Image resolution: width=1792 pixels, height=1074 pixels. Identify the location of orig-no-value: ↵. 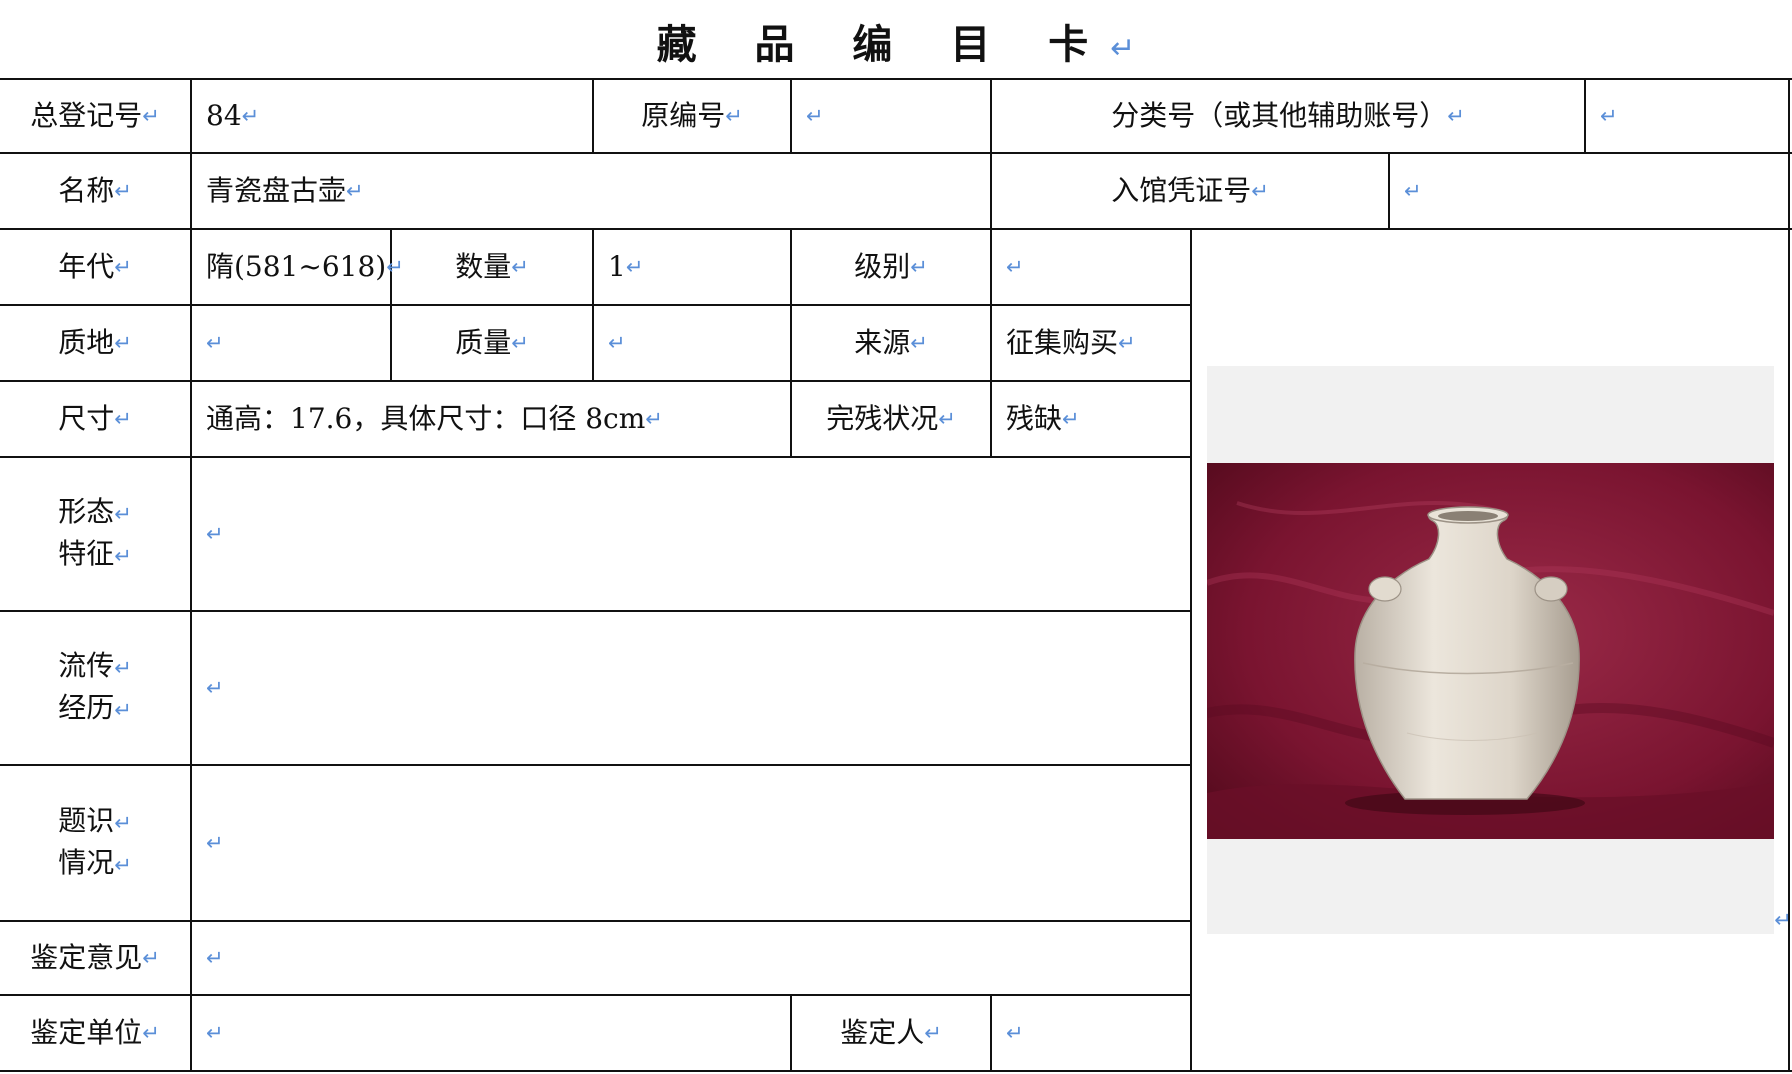
(815, 116).